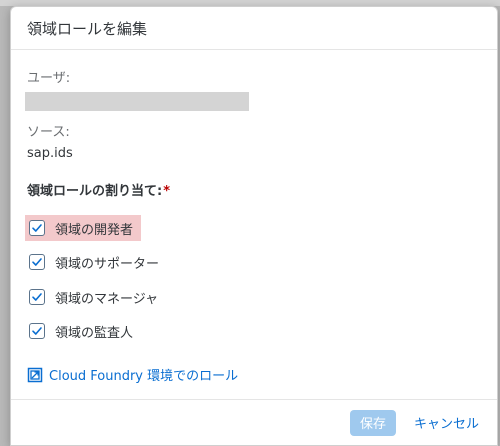 The width and height of the screenshot is (500, 446). I want to click on roles-label: 領域ロールの割り当て:*, so click(98, 189).